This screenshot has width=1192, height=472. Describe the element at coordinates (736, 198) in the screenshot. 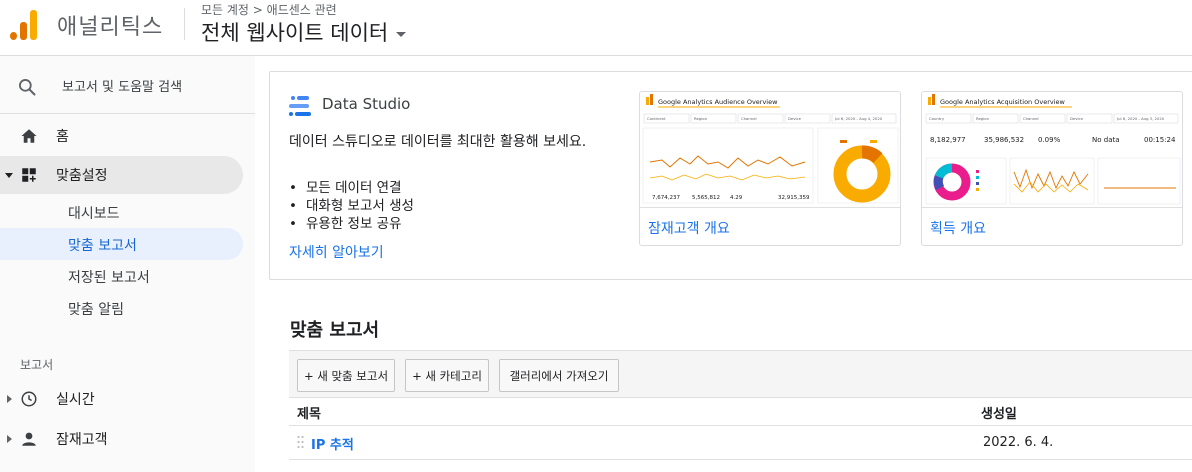

I see `preview-stat: 4.29` at that location.